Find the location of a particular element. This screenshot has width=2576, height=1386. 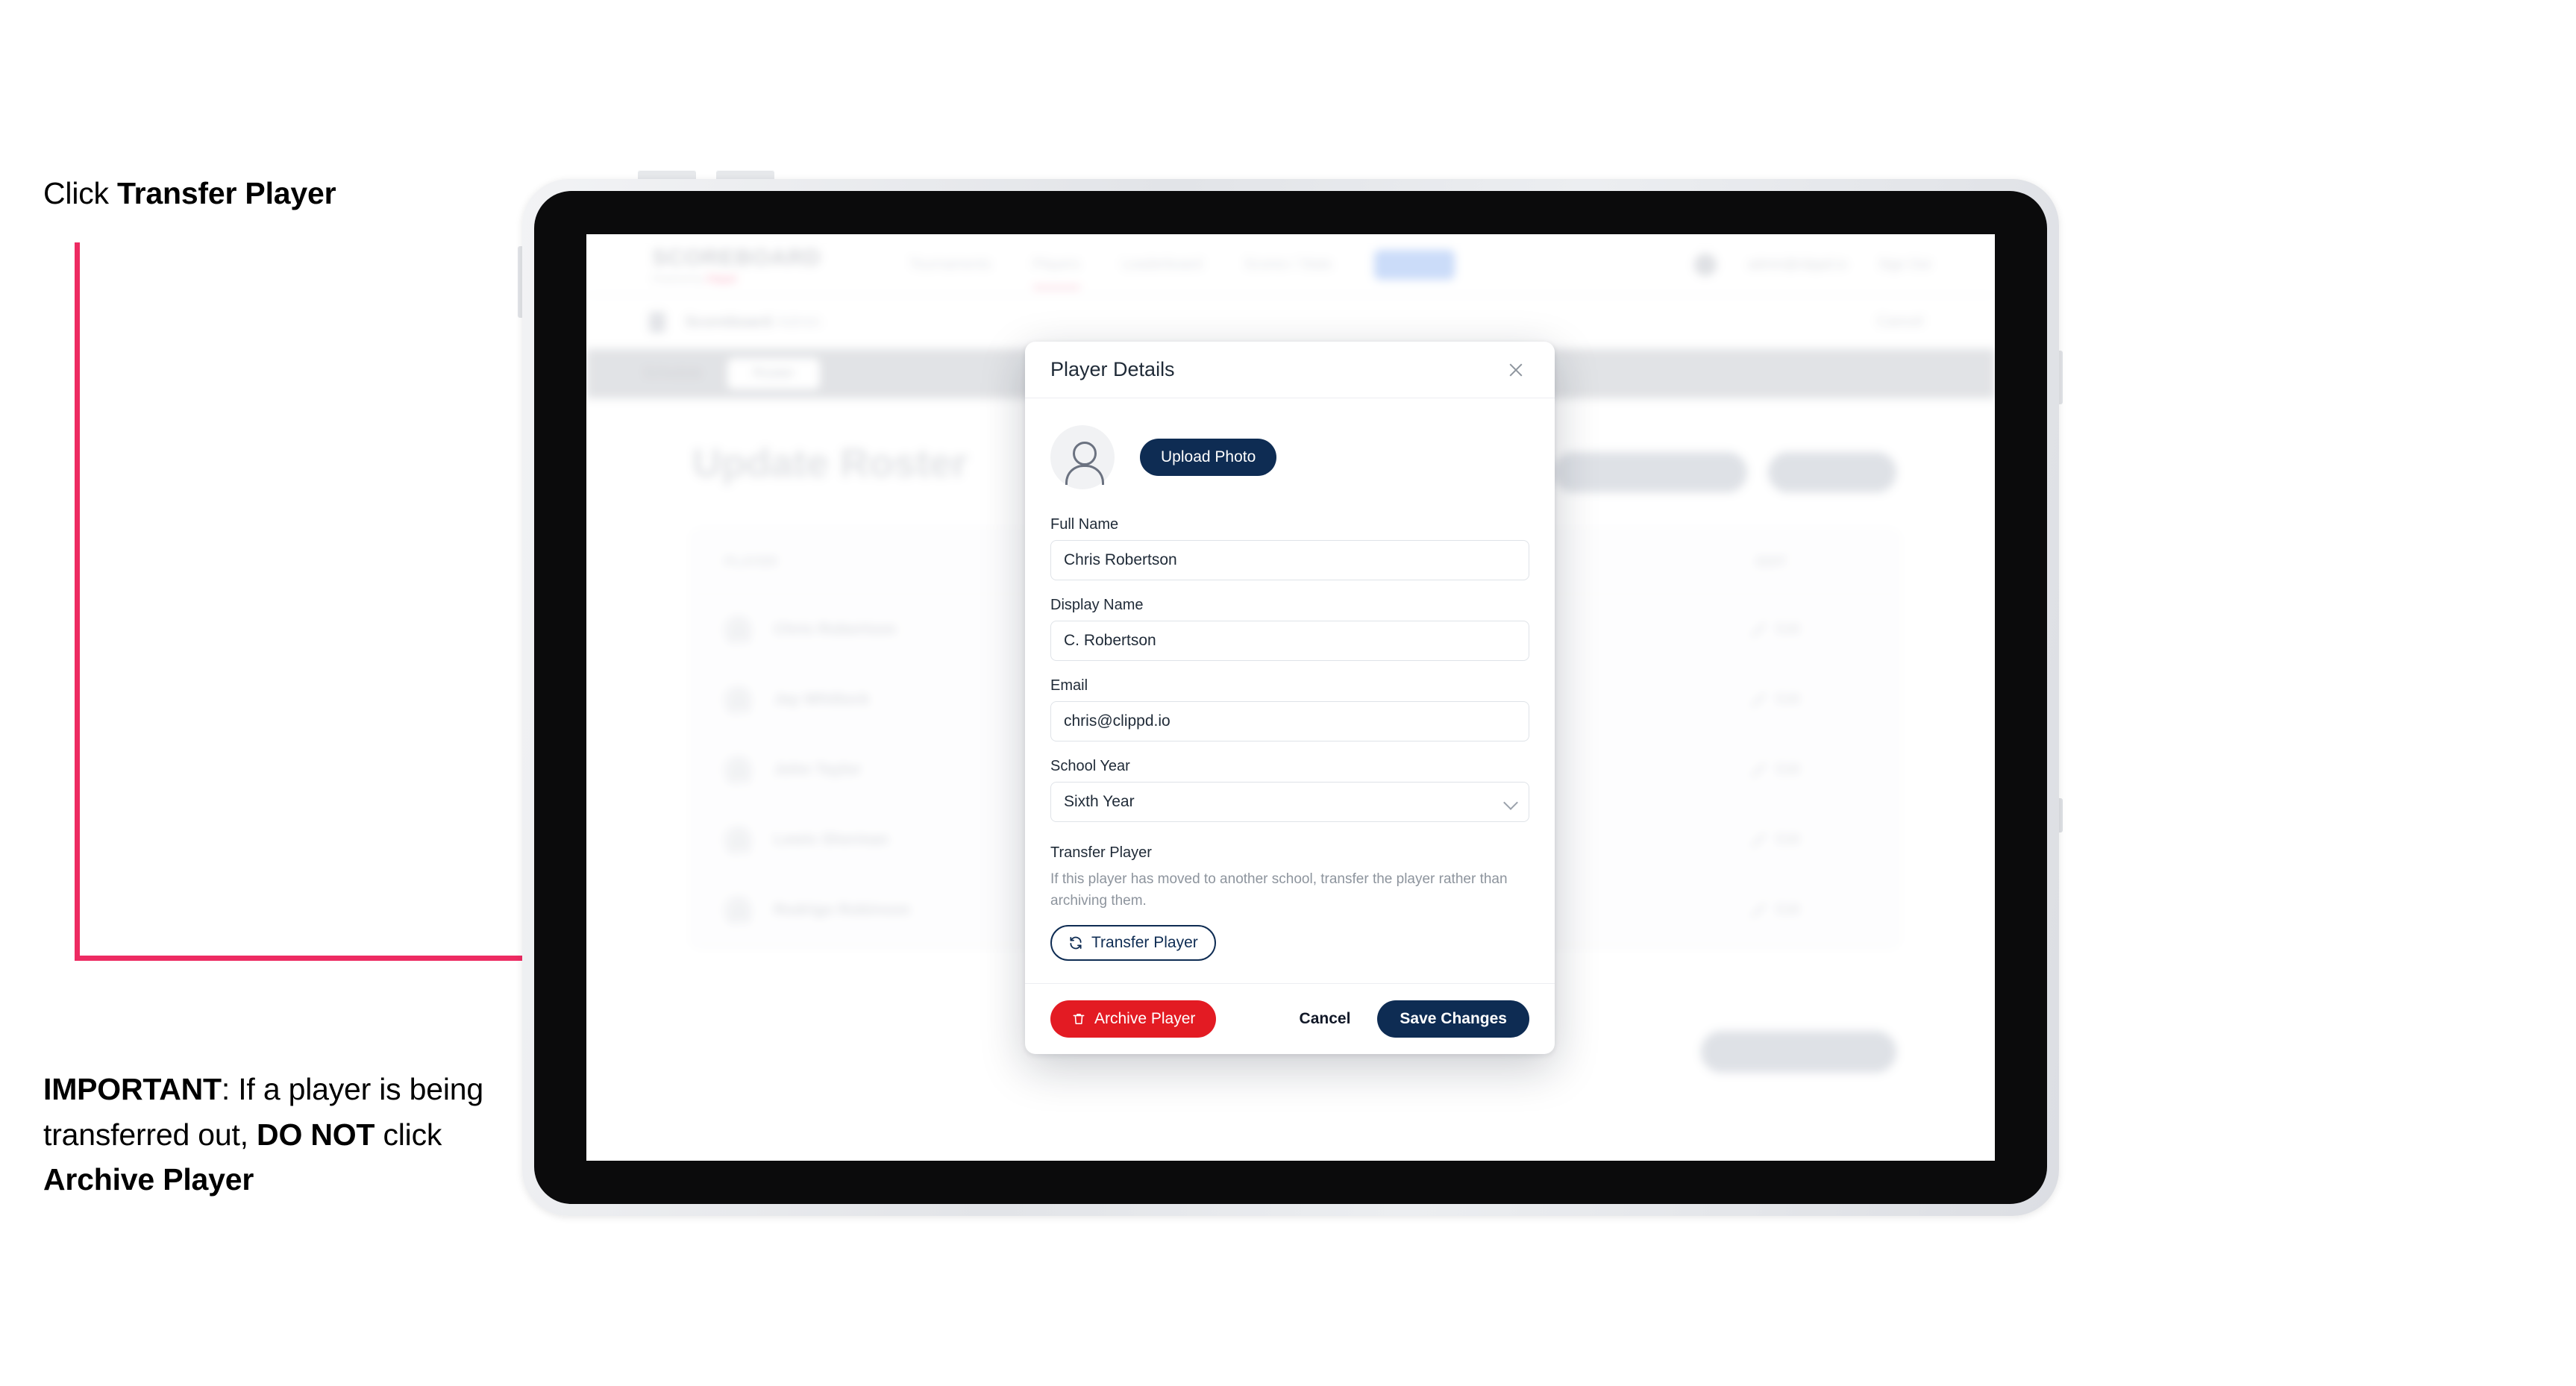

archive-player-button-label: Archive Player is located at coordinates (1145, 1018).